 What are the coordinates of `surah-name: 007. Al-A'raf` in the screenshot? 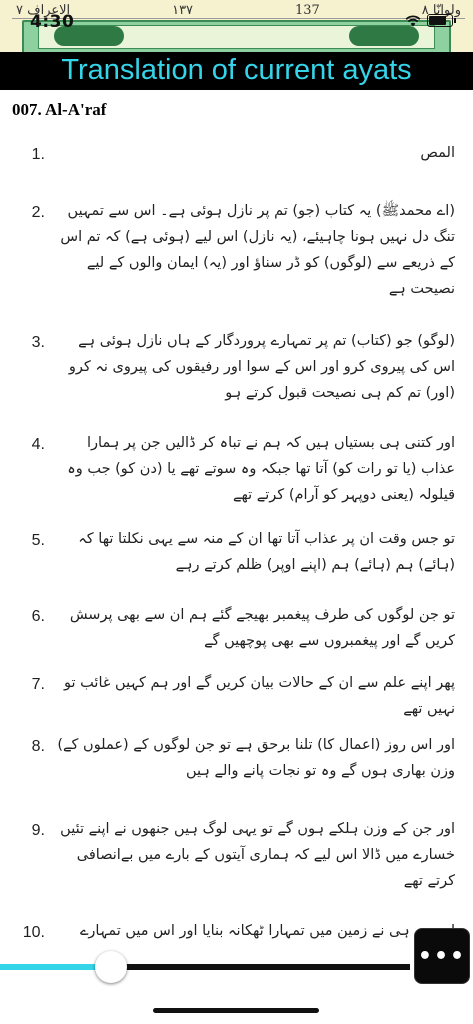 It's located at (59, 109).